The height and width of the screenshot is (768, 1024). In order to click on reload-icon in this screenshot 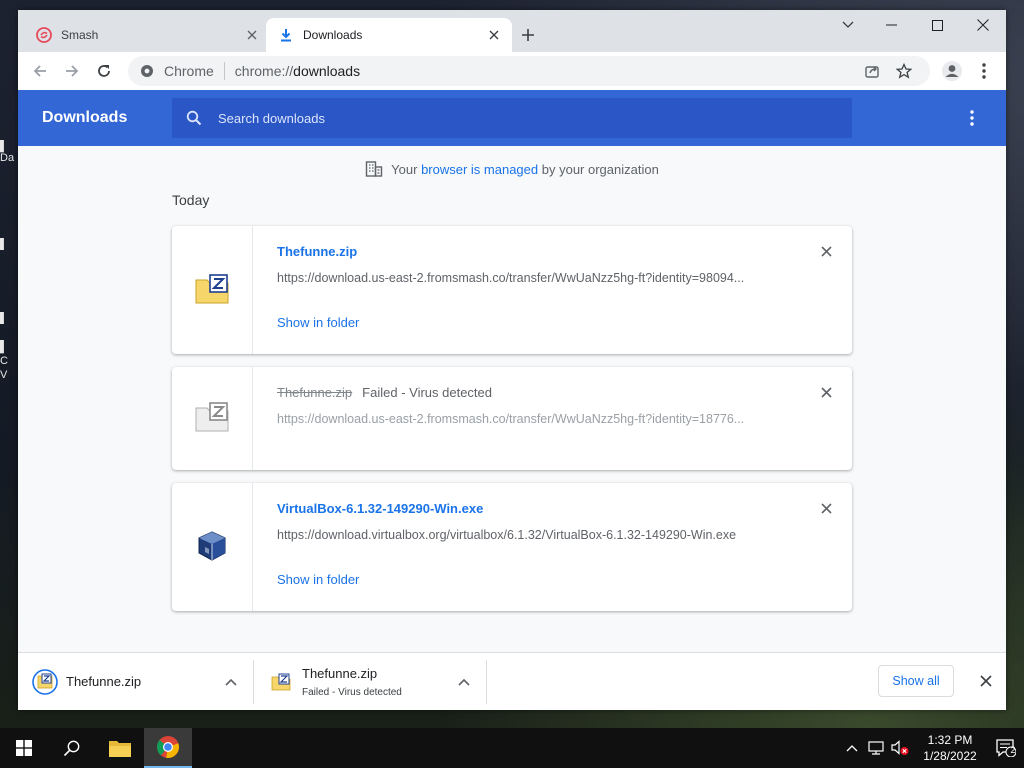, I will do `click(104, 71)`.